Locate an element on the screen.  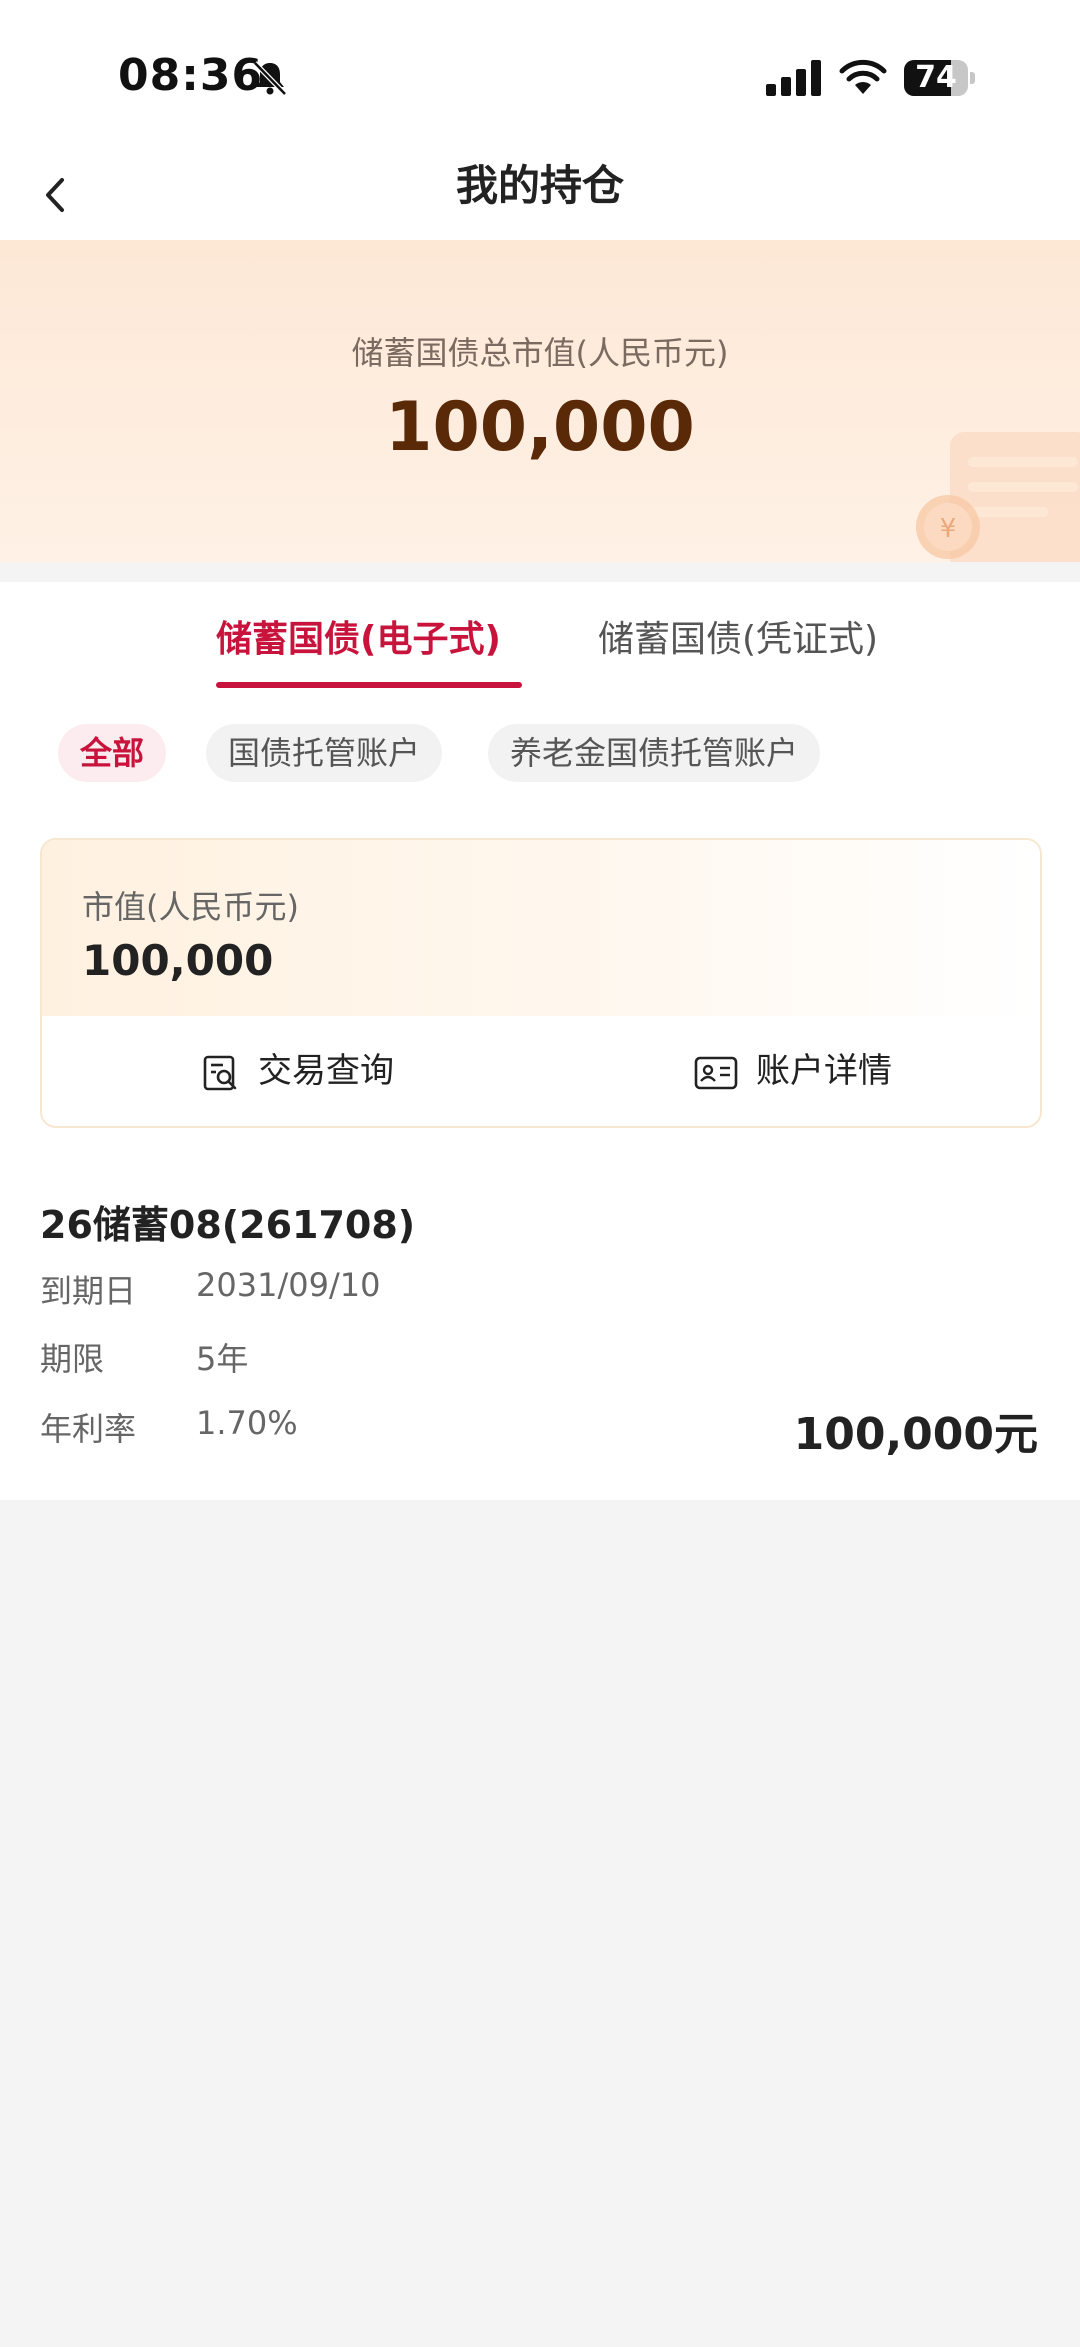
tab-certificate: 储蓄国债(凭证式) is located at coordinates (738, 636).